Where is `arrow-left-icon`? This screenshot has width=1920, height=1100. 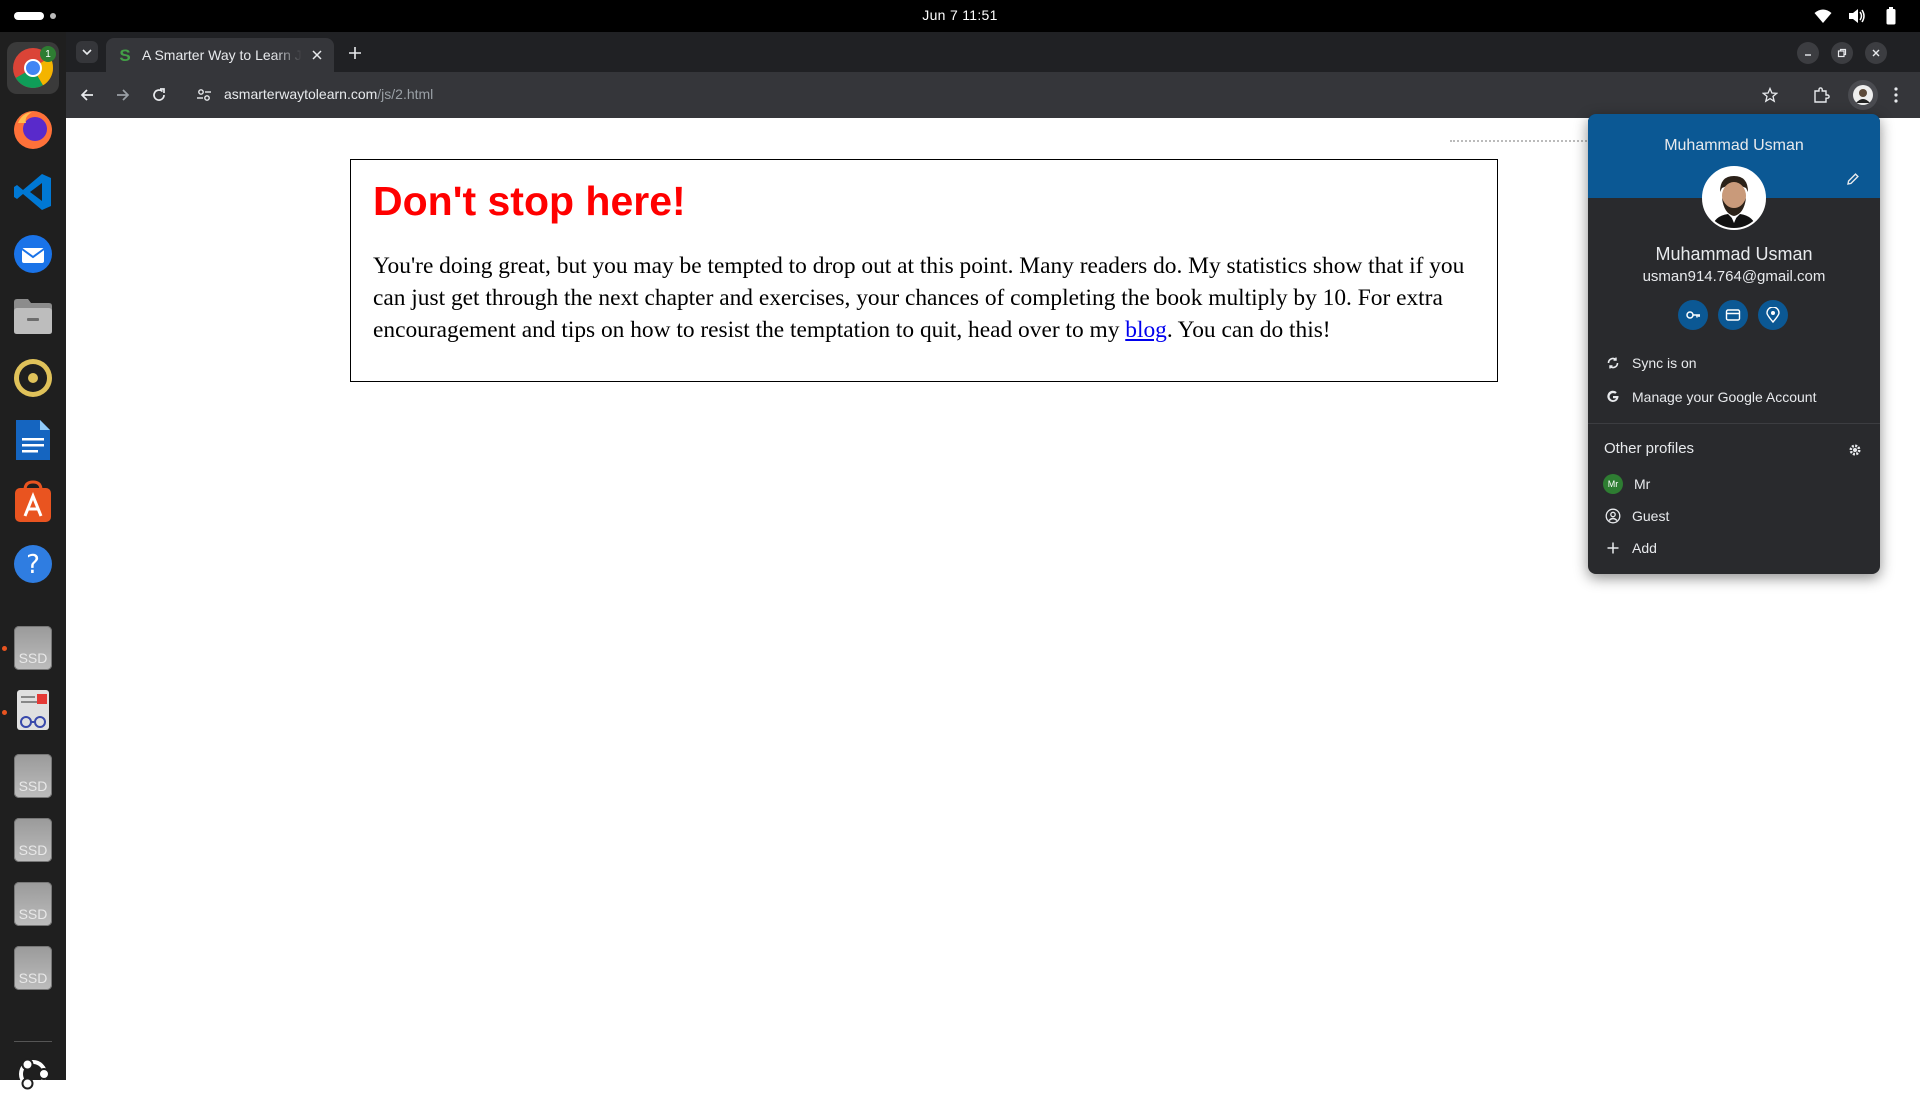 arrow-left-icon is located at coordinates (86, 95).